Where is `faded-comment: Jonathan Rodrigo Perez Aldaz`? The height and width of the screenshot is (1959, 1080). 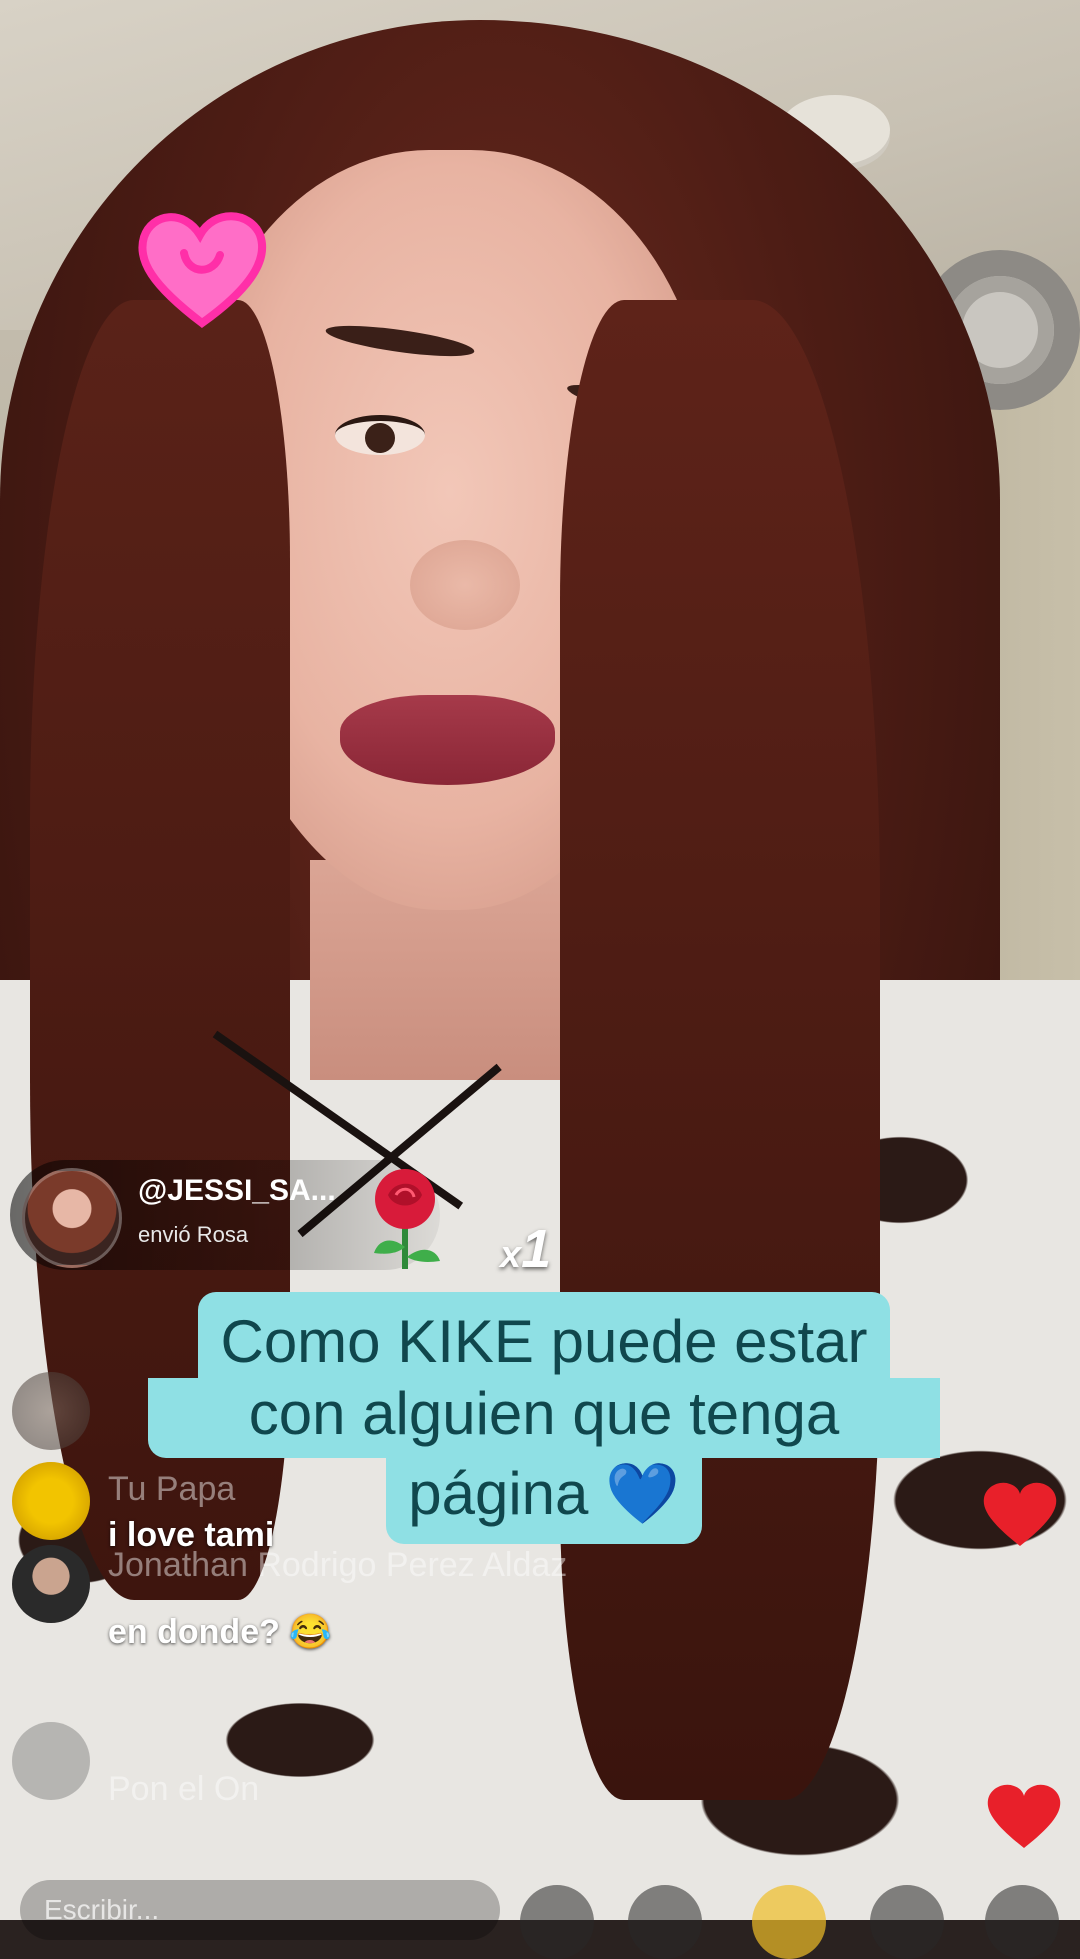
faded-comment: Jonathan Rodrigo Perez Aldaz is located at coordinates (338, 1565).